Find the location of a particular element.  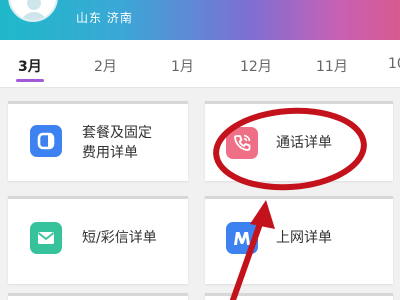

avatar-head-shape is located at coordinates (34, 5).